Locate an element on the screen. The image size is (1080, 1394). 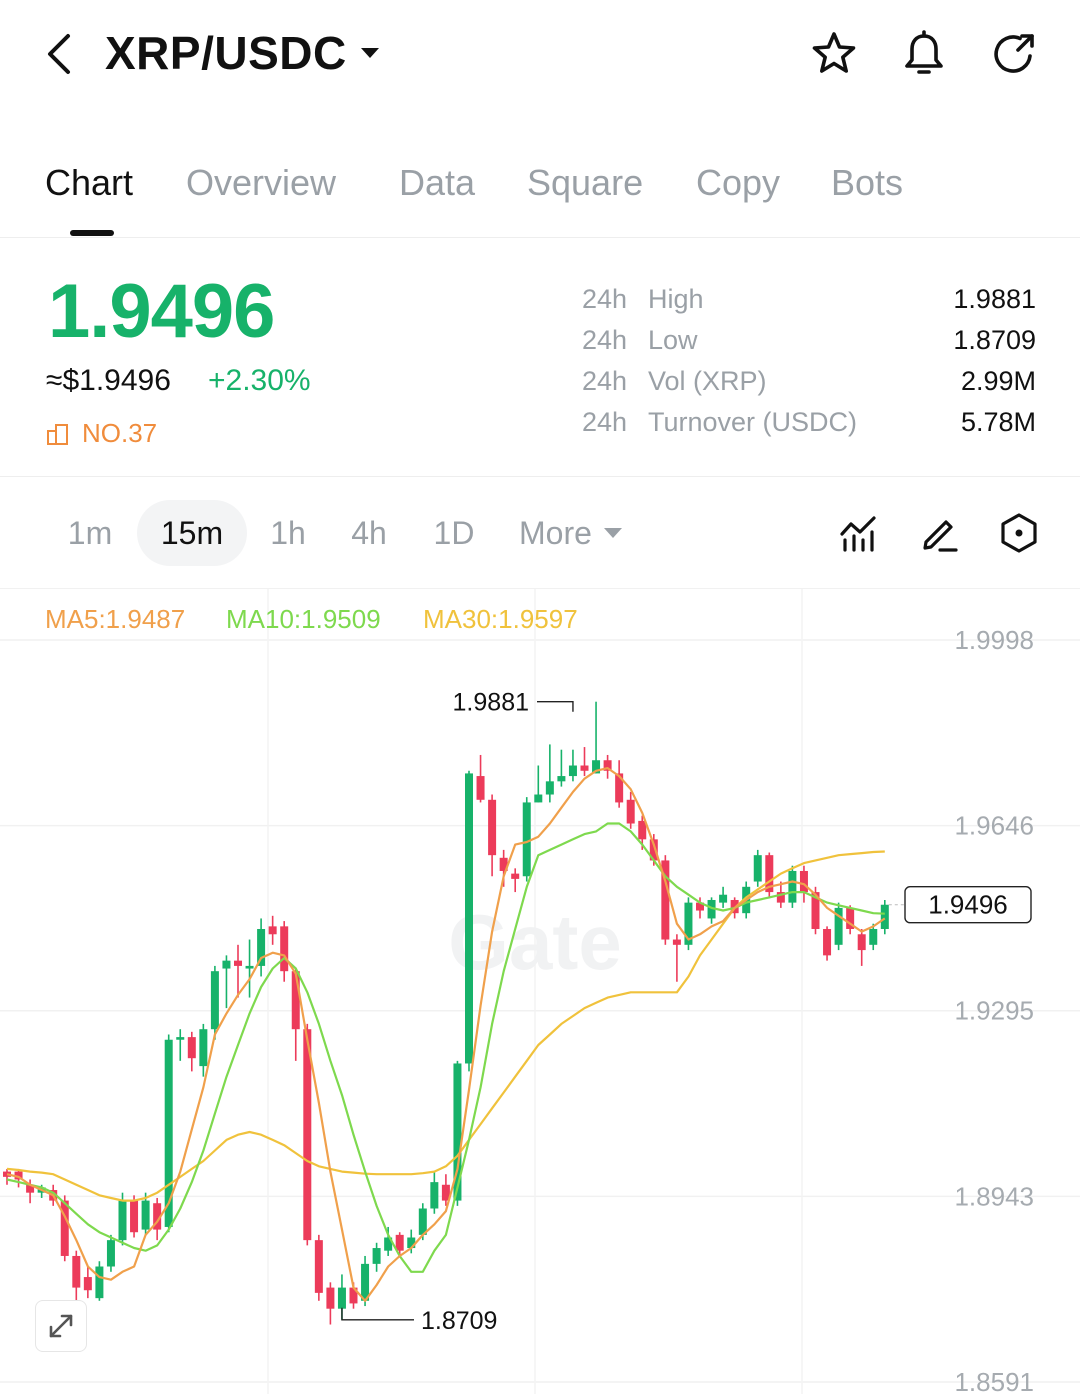
y-axis-tick-label: 1.9646 is located at coordinates (994, 826).